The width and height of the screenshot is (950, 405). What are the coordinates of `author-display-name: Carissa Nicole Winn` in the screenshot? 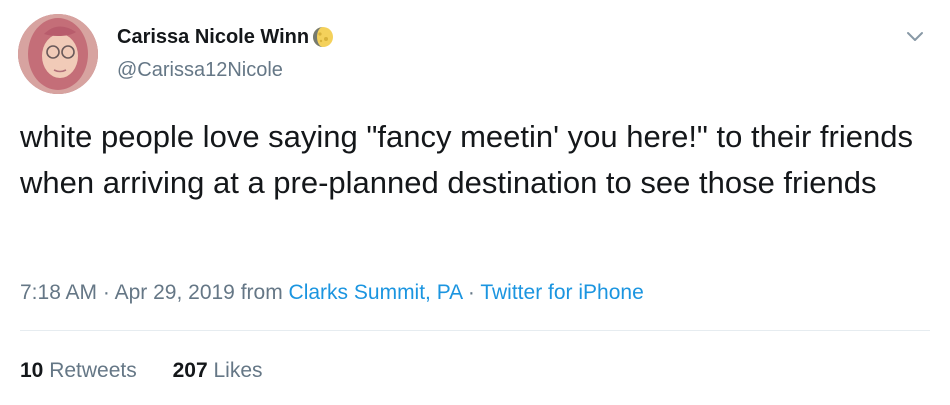 It's located at (213, 37).